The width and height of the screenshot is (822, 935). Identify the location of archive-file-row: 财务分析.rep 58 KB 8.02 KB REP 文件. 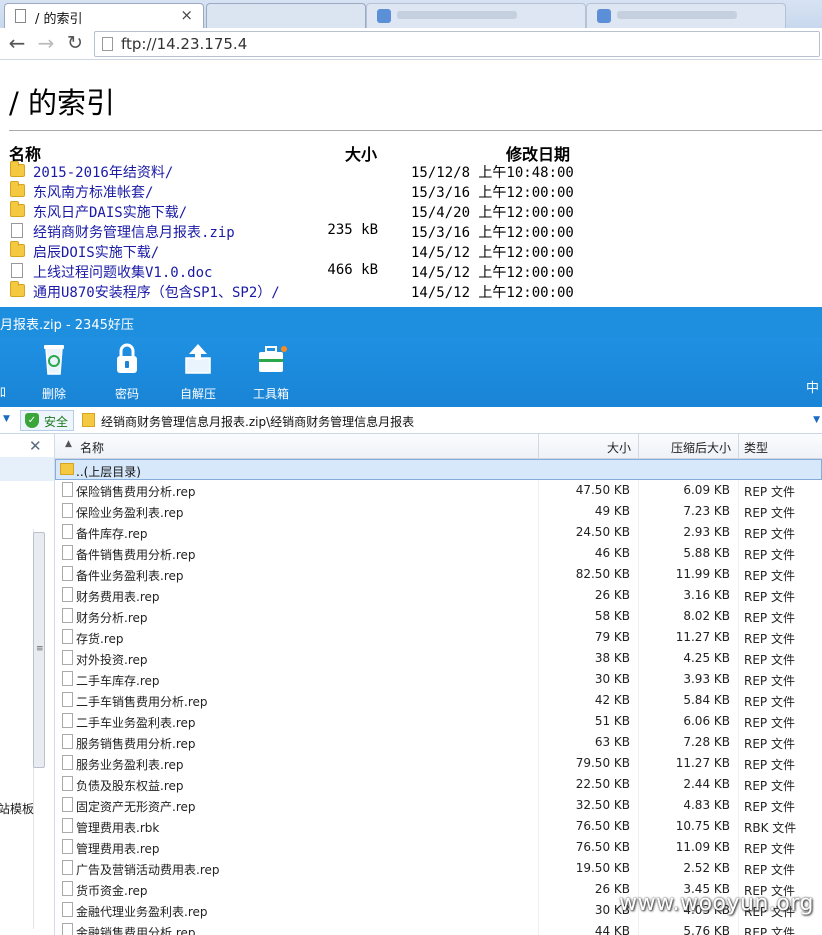
(438, 616).